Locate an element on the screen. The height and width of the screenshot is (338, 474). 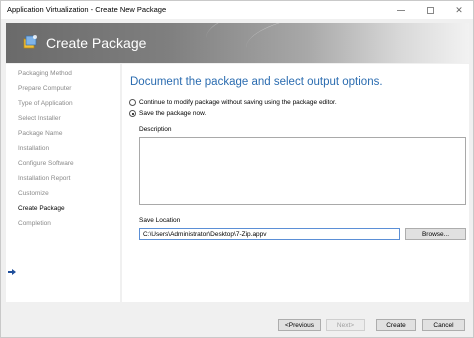
close-icon: ✕ is located at coordinates (459, 9).